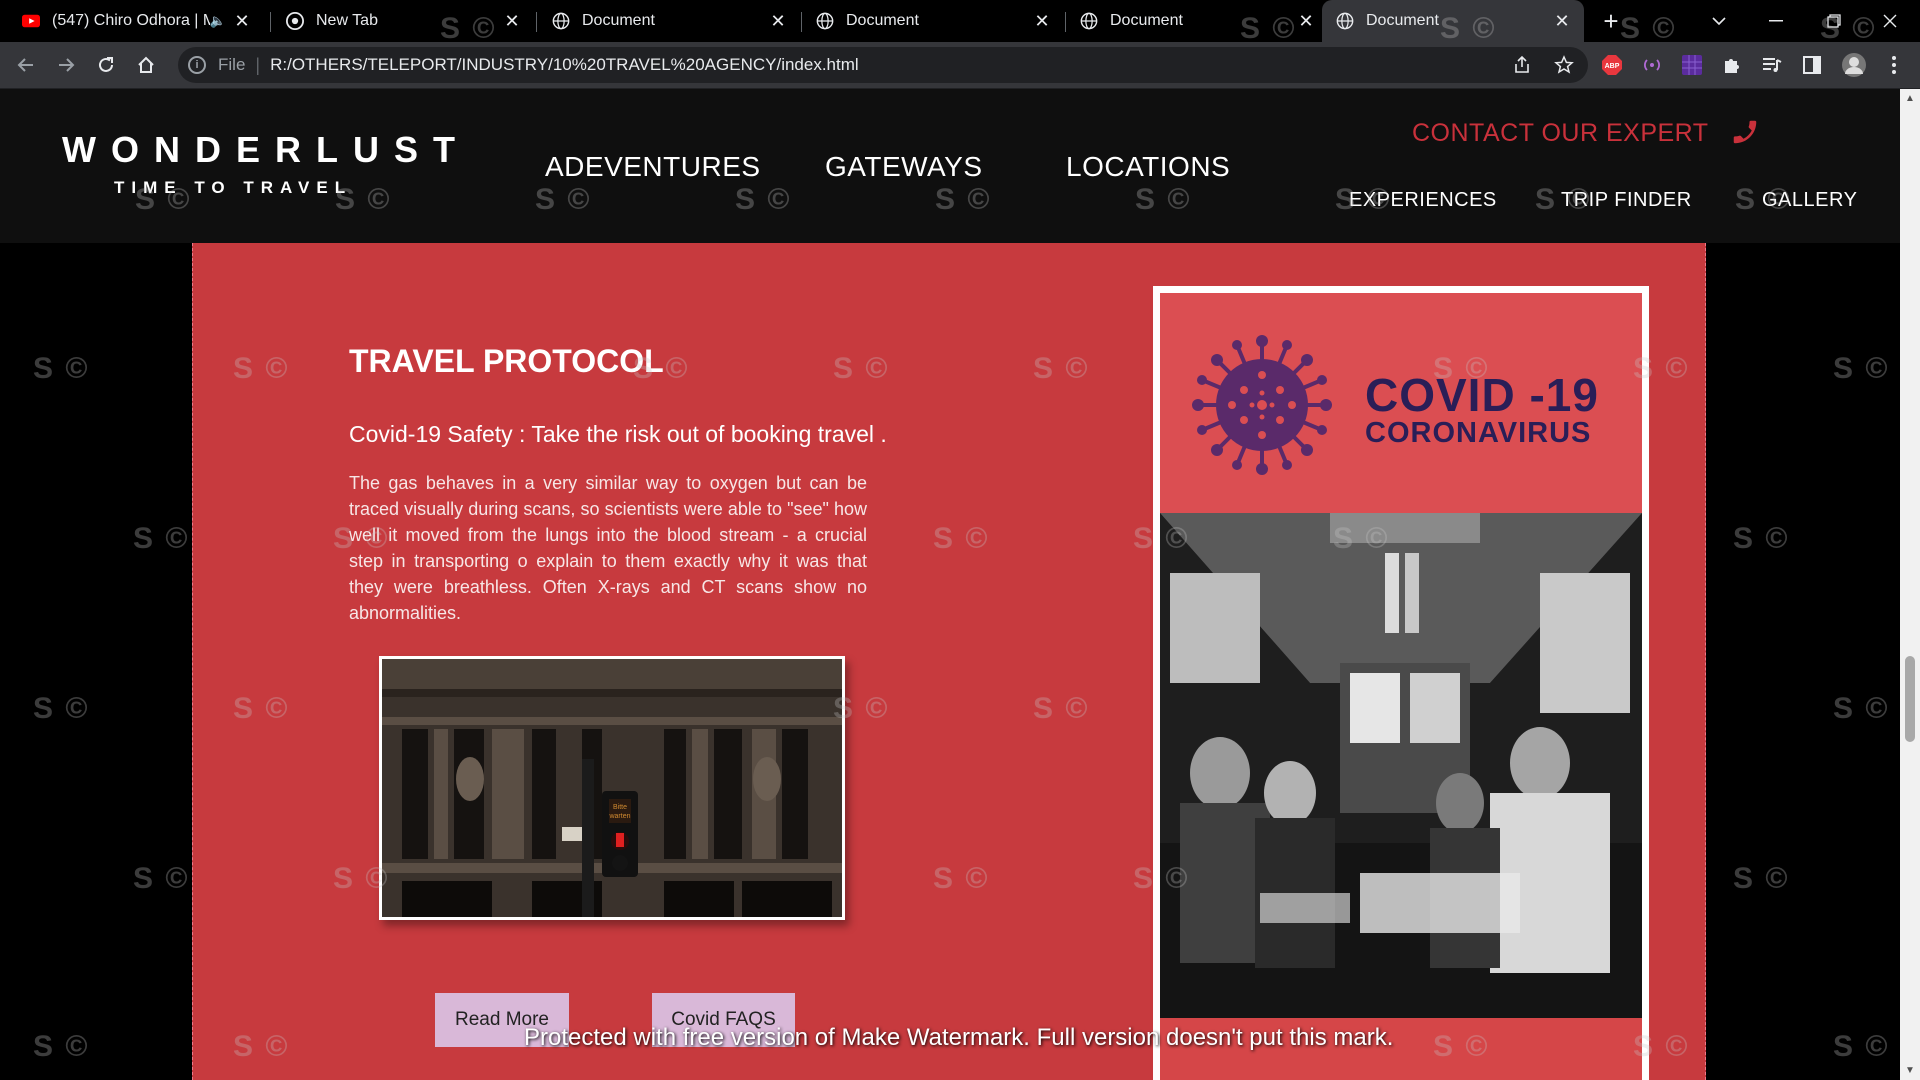 This screenshot has height=1080, width=1920. I want to click on phone-icon, so click(1745, 132).